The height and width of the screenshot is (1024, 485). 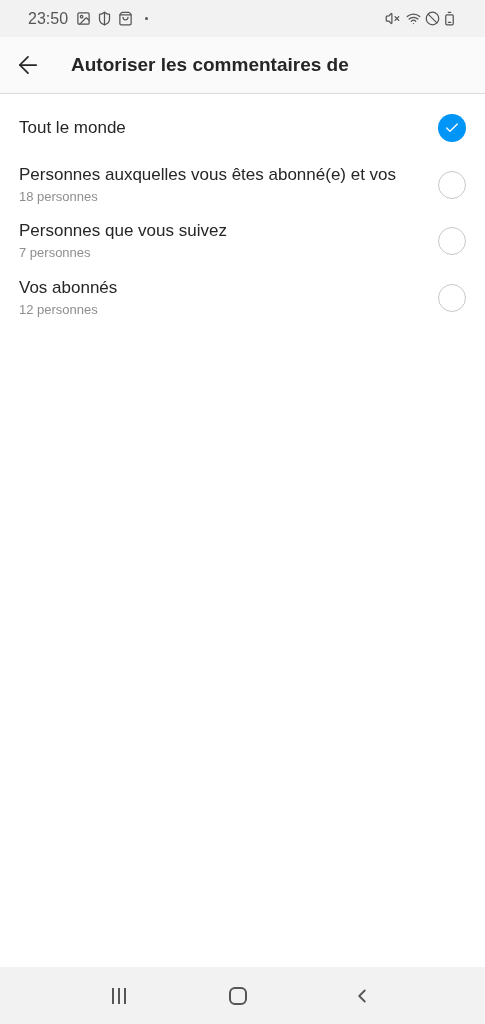 I want to click on blocked-icon, so click(x=432, y=18).